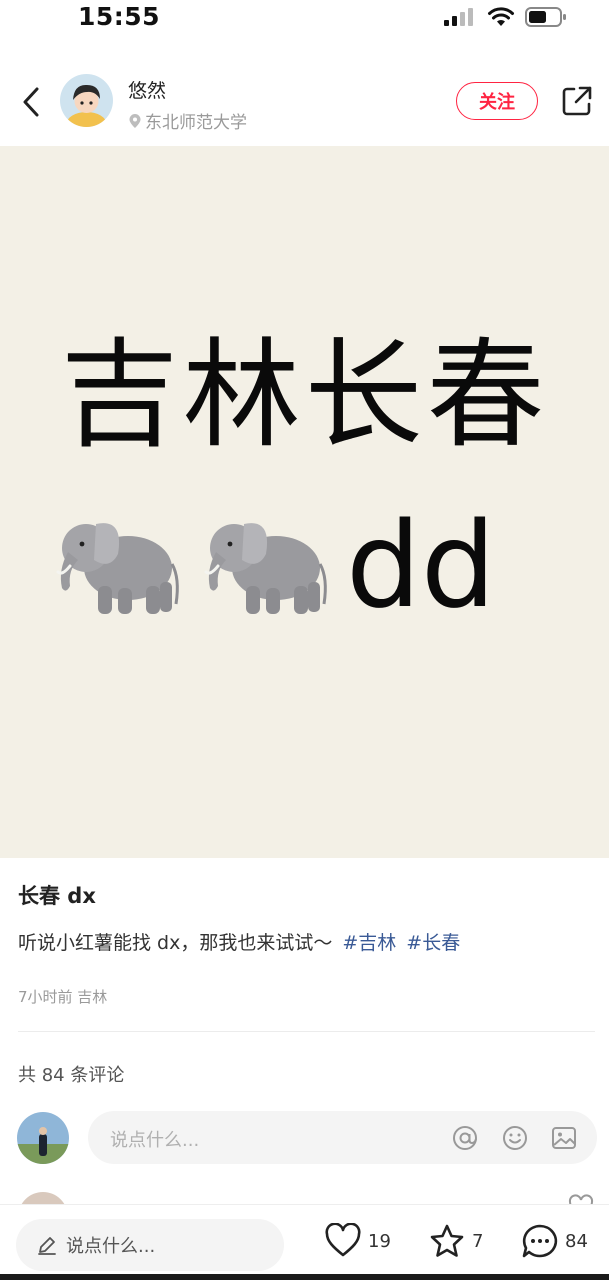 The height and width of the screenshot is (1281, 609). I want to click on image-text-line1: 吉林长春, so click(304, 395).